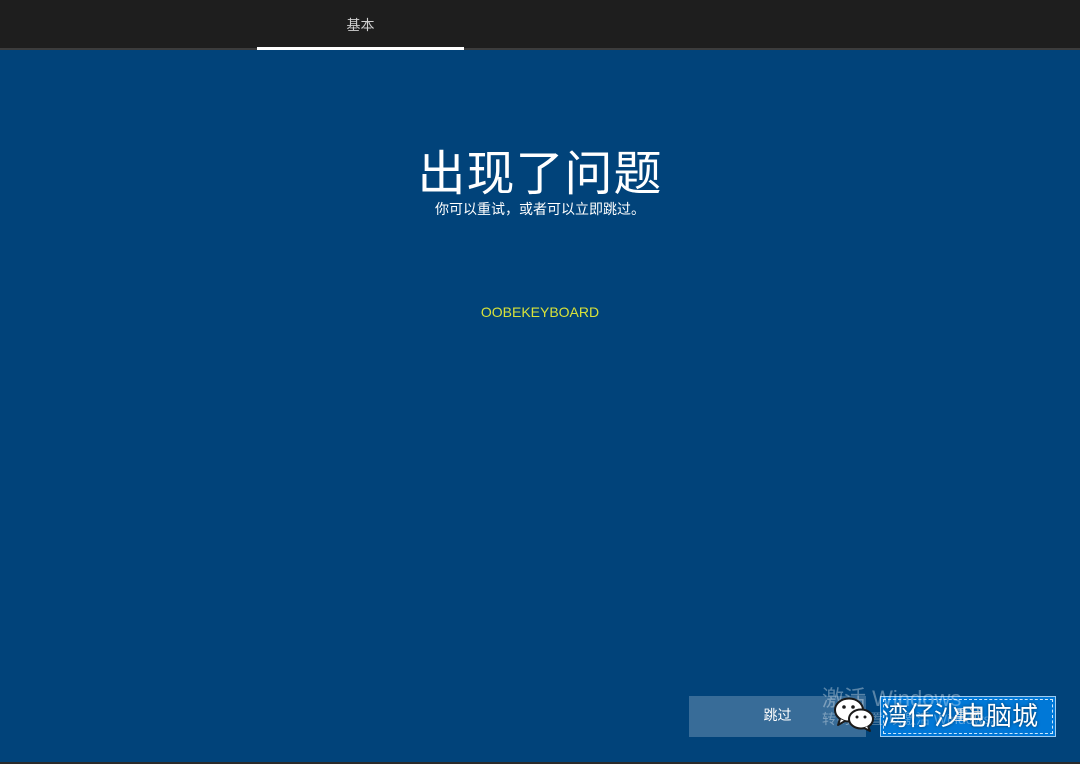 The width and height of the screenshot is (1080, 764). Describe the element at coordinates (360, 24) in the screenshot. I see `tab-basics: 基本` at that location.